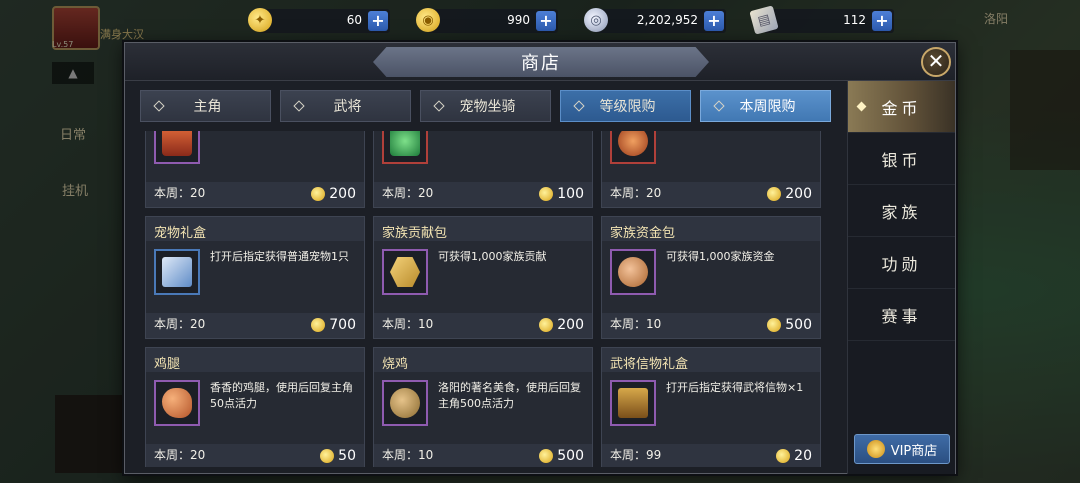 The image size is (1080, 483). I want to click on resource-silver-coin: ◎ 2,202,952 +, so click(655, 20).